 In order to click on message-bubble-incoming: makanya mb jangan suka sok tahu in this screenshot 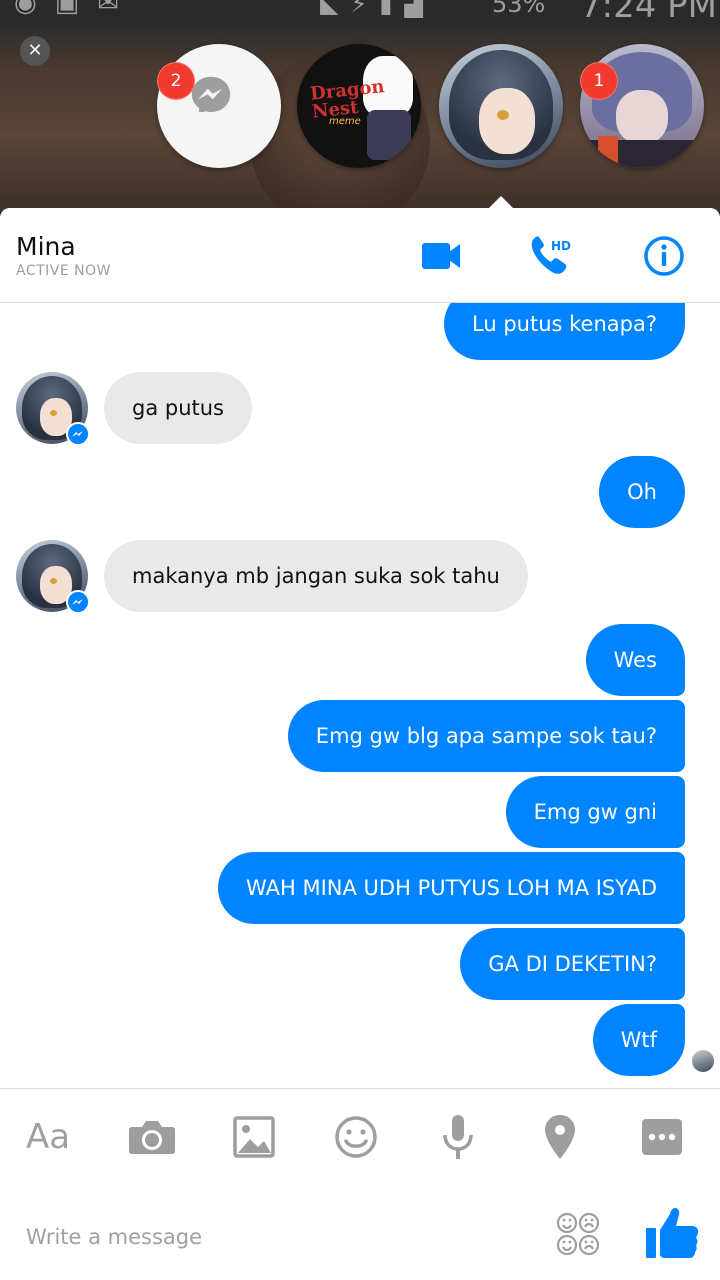, I will do `click(316, 576)`.